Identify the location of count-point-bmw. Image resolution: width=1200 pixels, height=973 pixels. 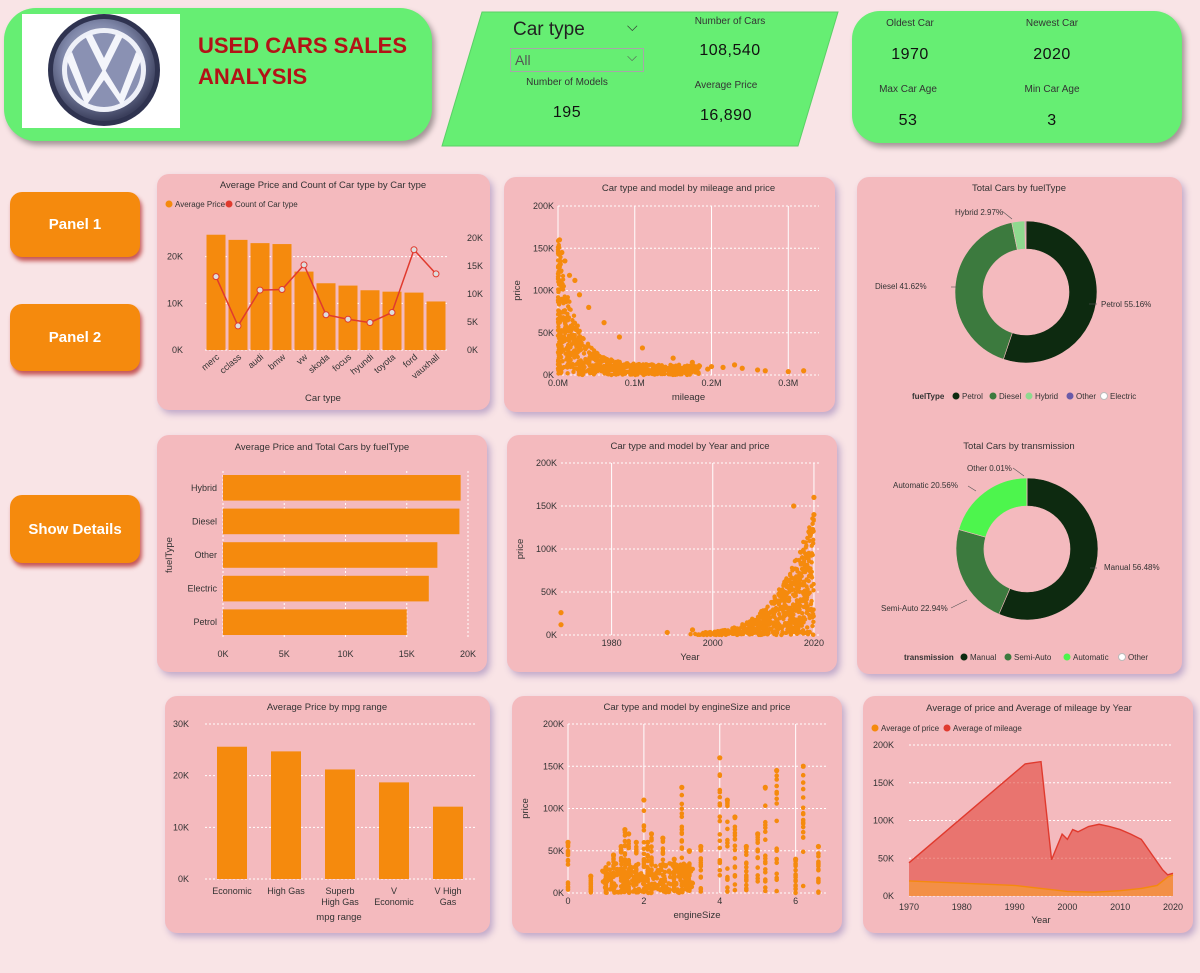
(282, 290).